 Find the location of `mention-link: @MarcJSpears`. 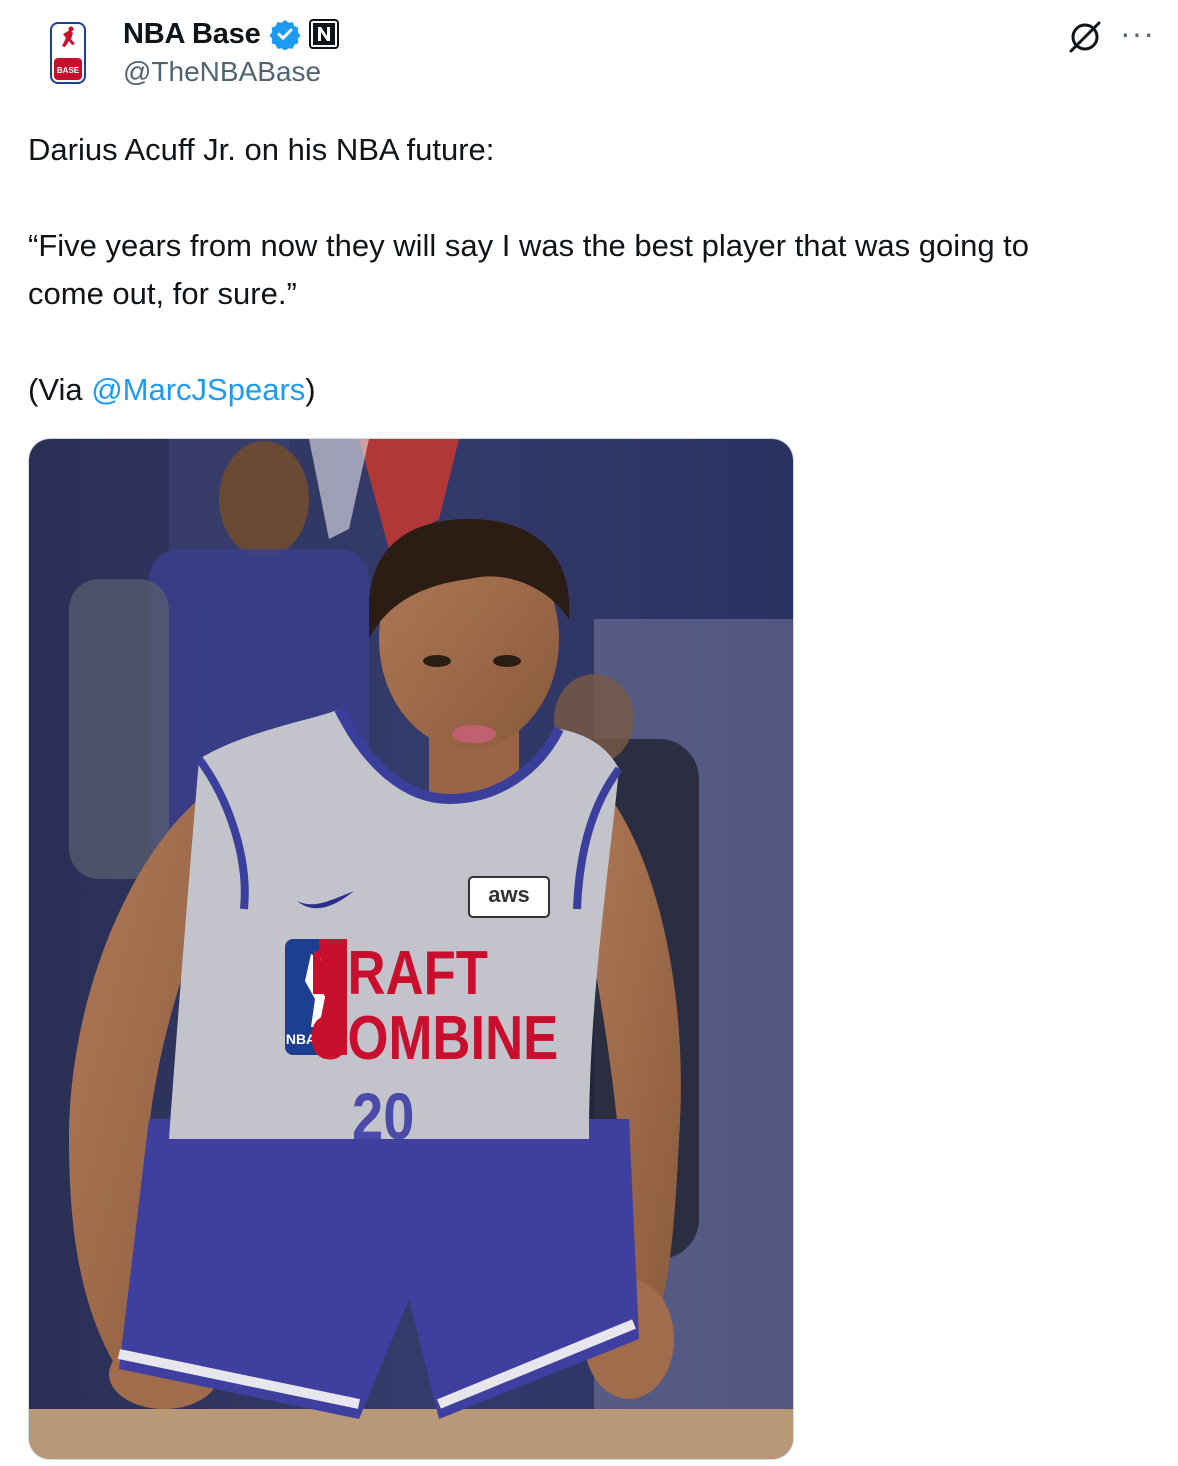

mention-link: @MarcJSpears is located at coordinates (198, 389).